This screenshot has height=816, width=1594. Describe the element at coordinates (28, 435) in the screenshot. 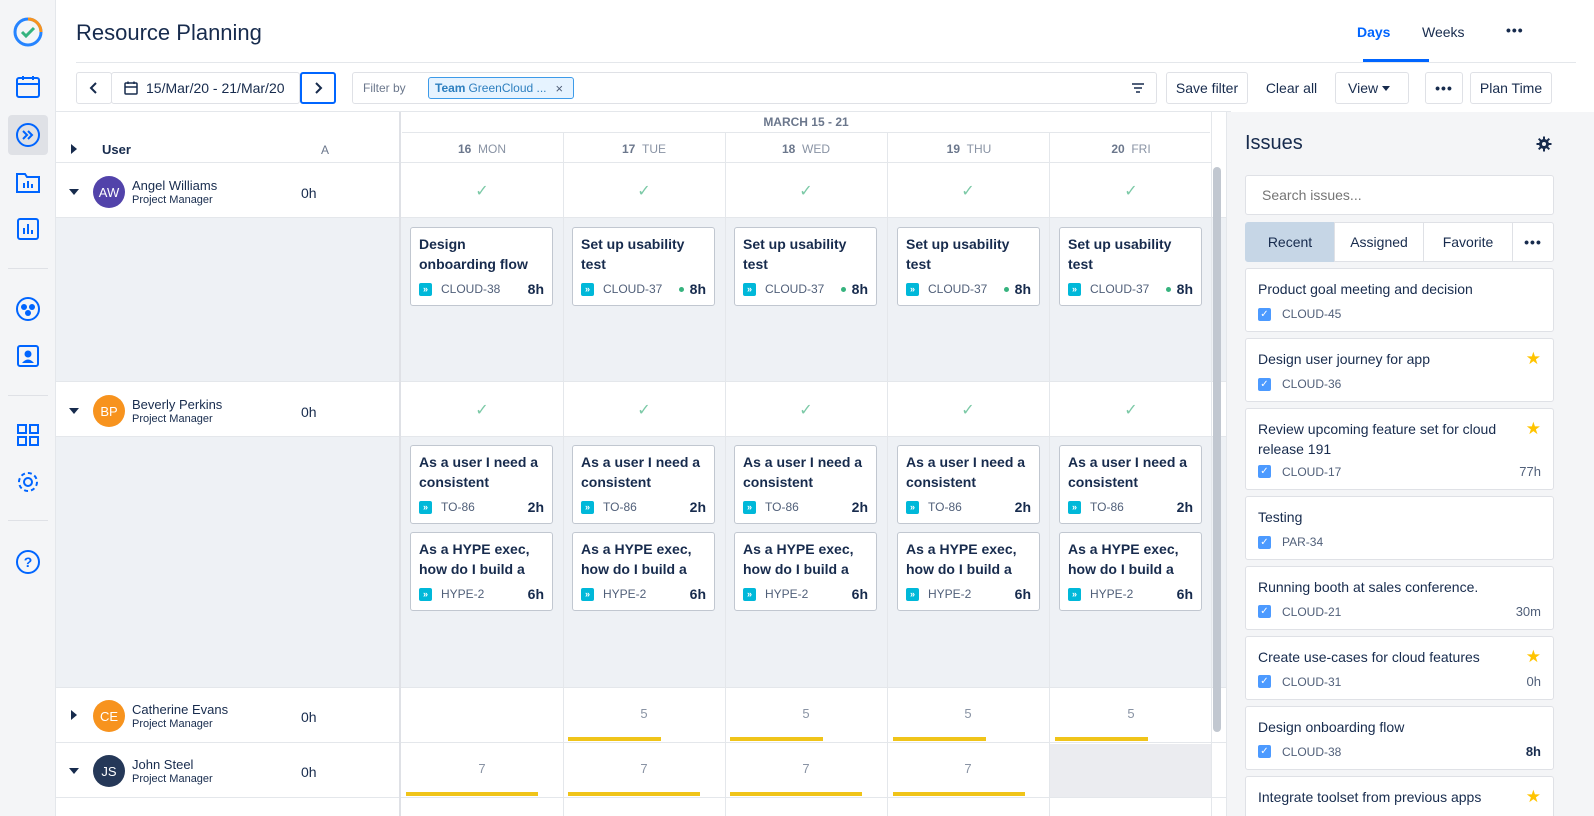

I see `apps-grid-icon` at that location.